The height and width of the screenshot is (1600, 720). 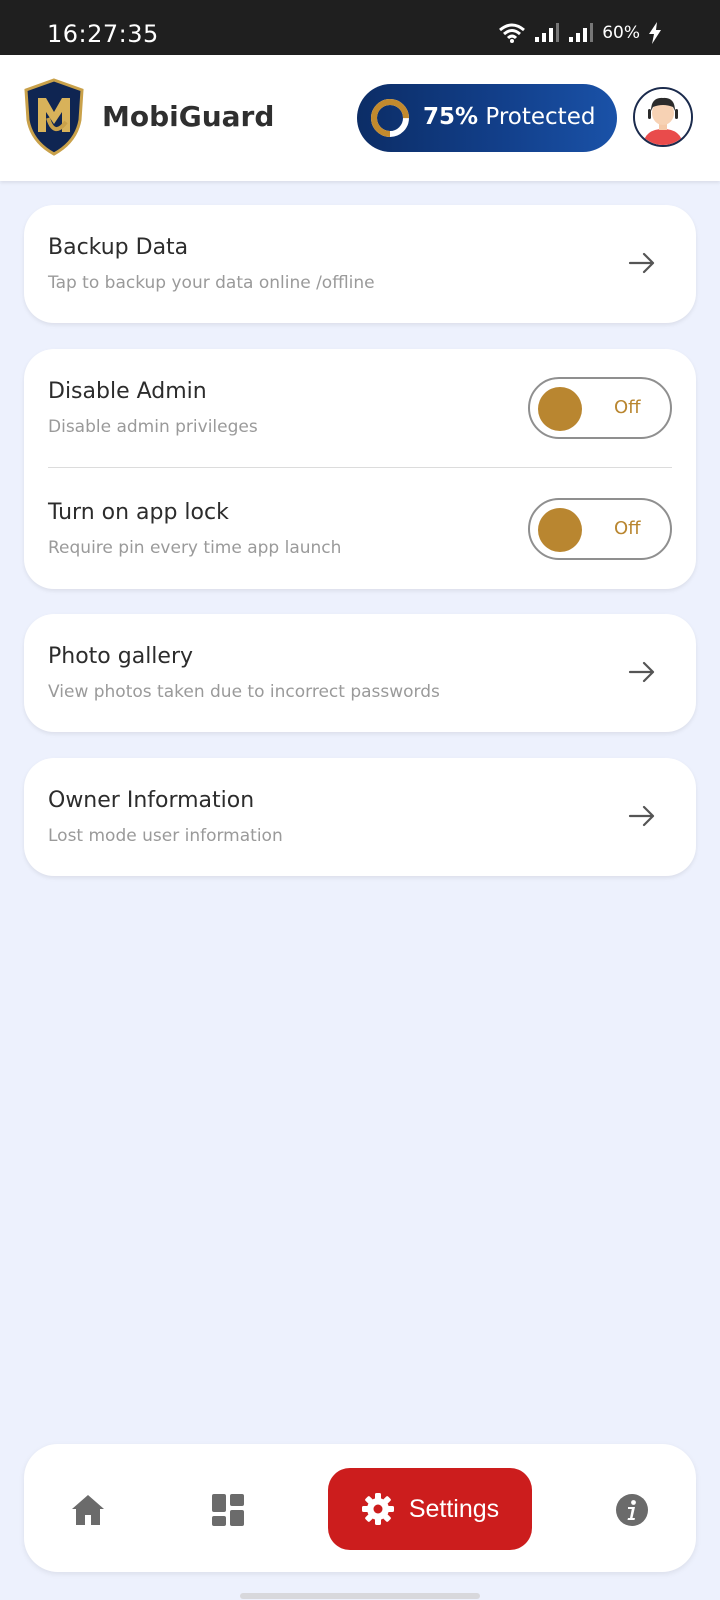 I want to click on status-icons: 60%, so click(x=580, y=33).